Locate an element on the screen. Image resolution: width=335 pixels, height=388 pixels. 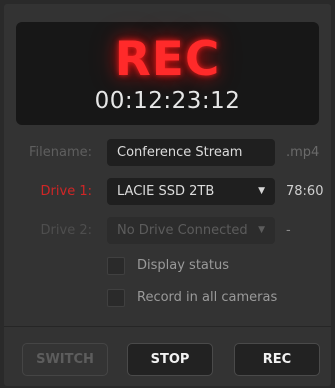
filename-value: Conference Stream is located at coordinates (180, 152).